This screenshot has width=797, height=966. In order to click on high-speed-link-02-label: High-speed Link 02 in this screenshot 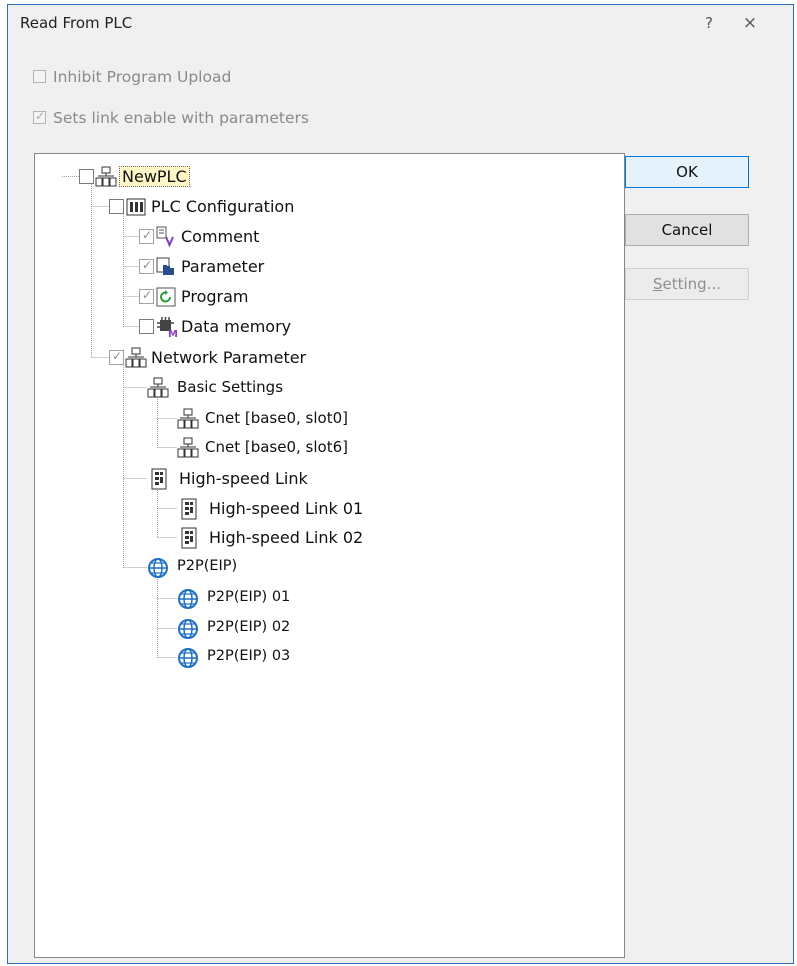, I will do `click(286, 537)`.